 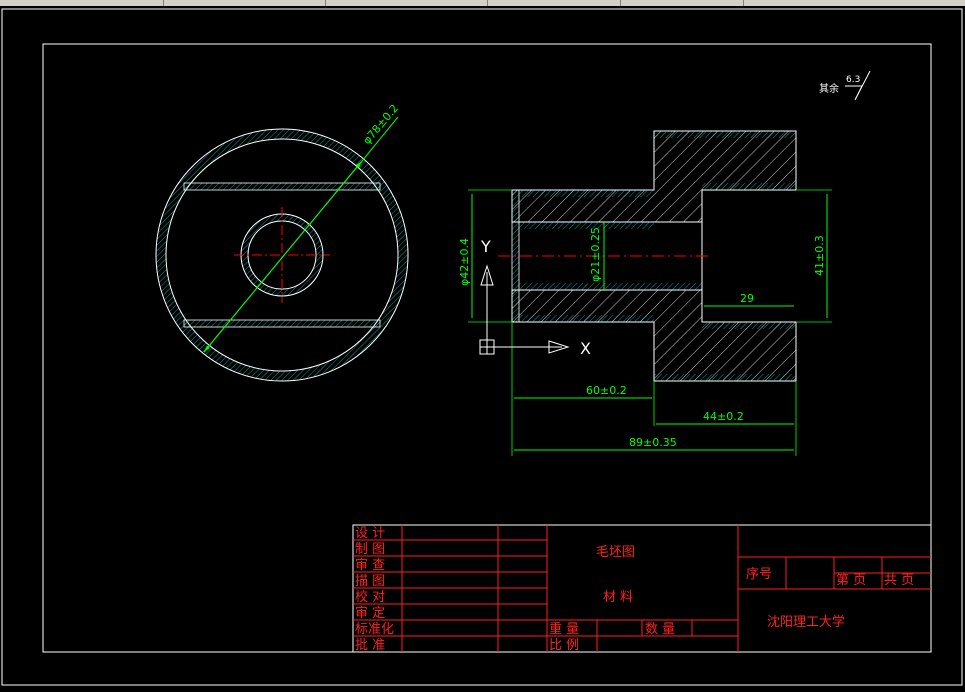 What do you see at coordinates (374, 629) in the screenshot?
I see `tb-row-standard: 标准化` at bounding box center [374, 629].